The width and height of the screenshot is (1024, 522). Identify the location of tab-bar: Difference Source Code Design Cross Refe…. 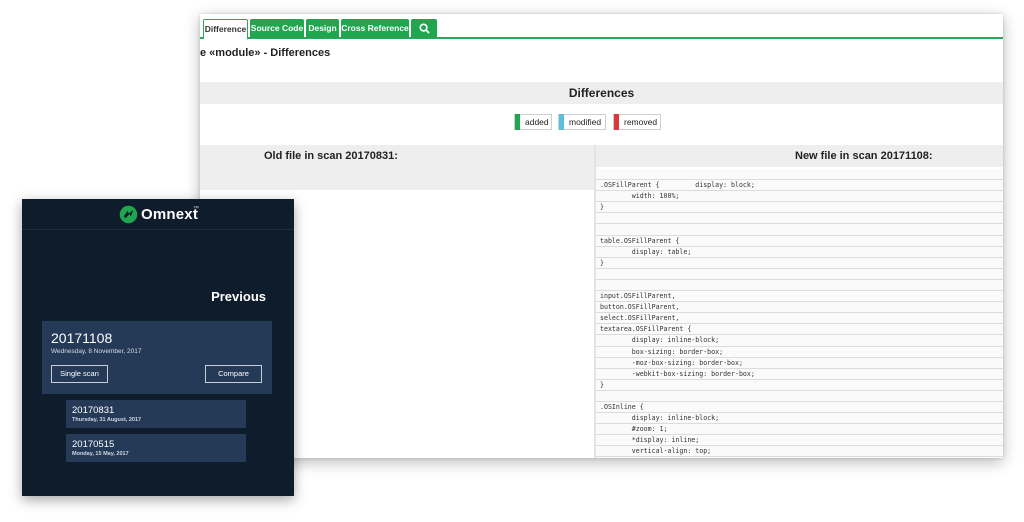
(601, 29).